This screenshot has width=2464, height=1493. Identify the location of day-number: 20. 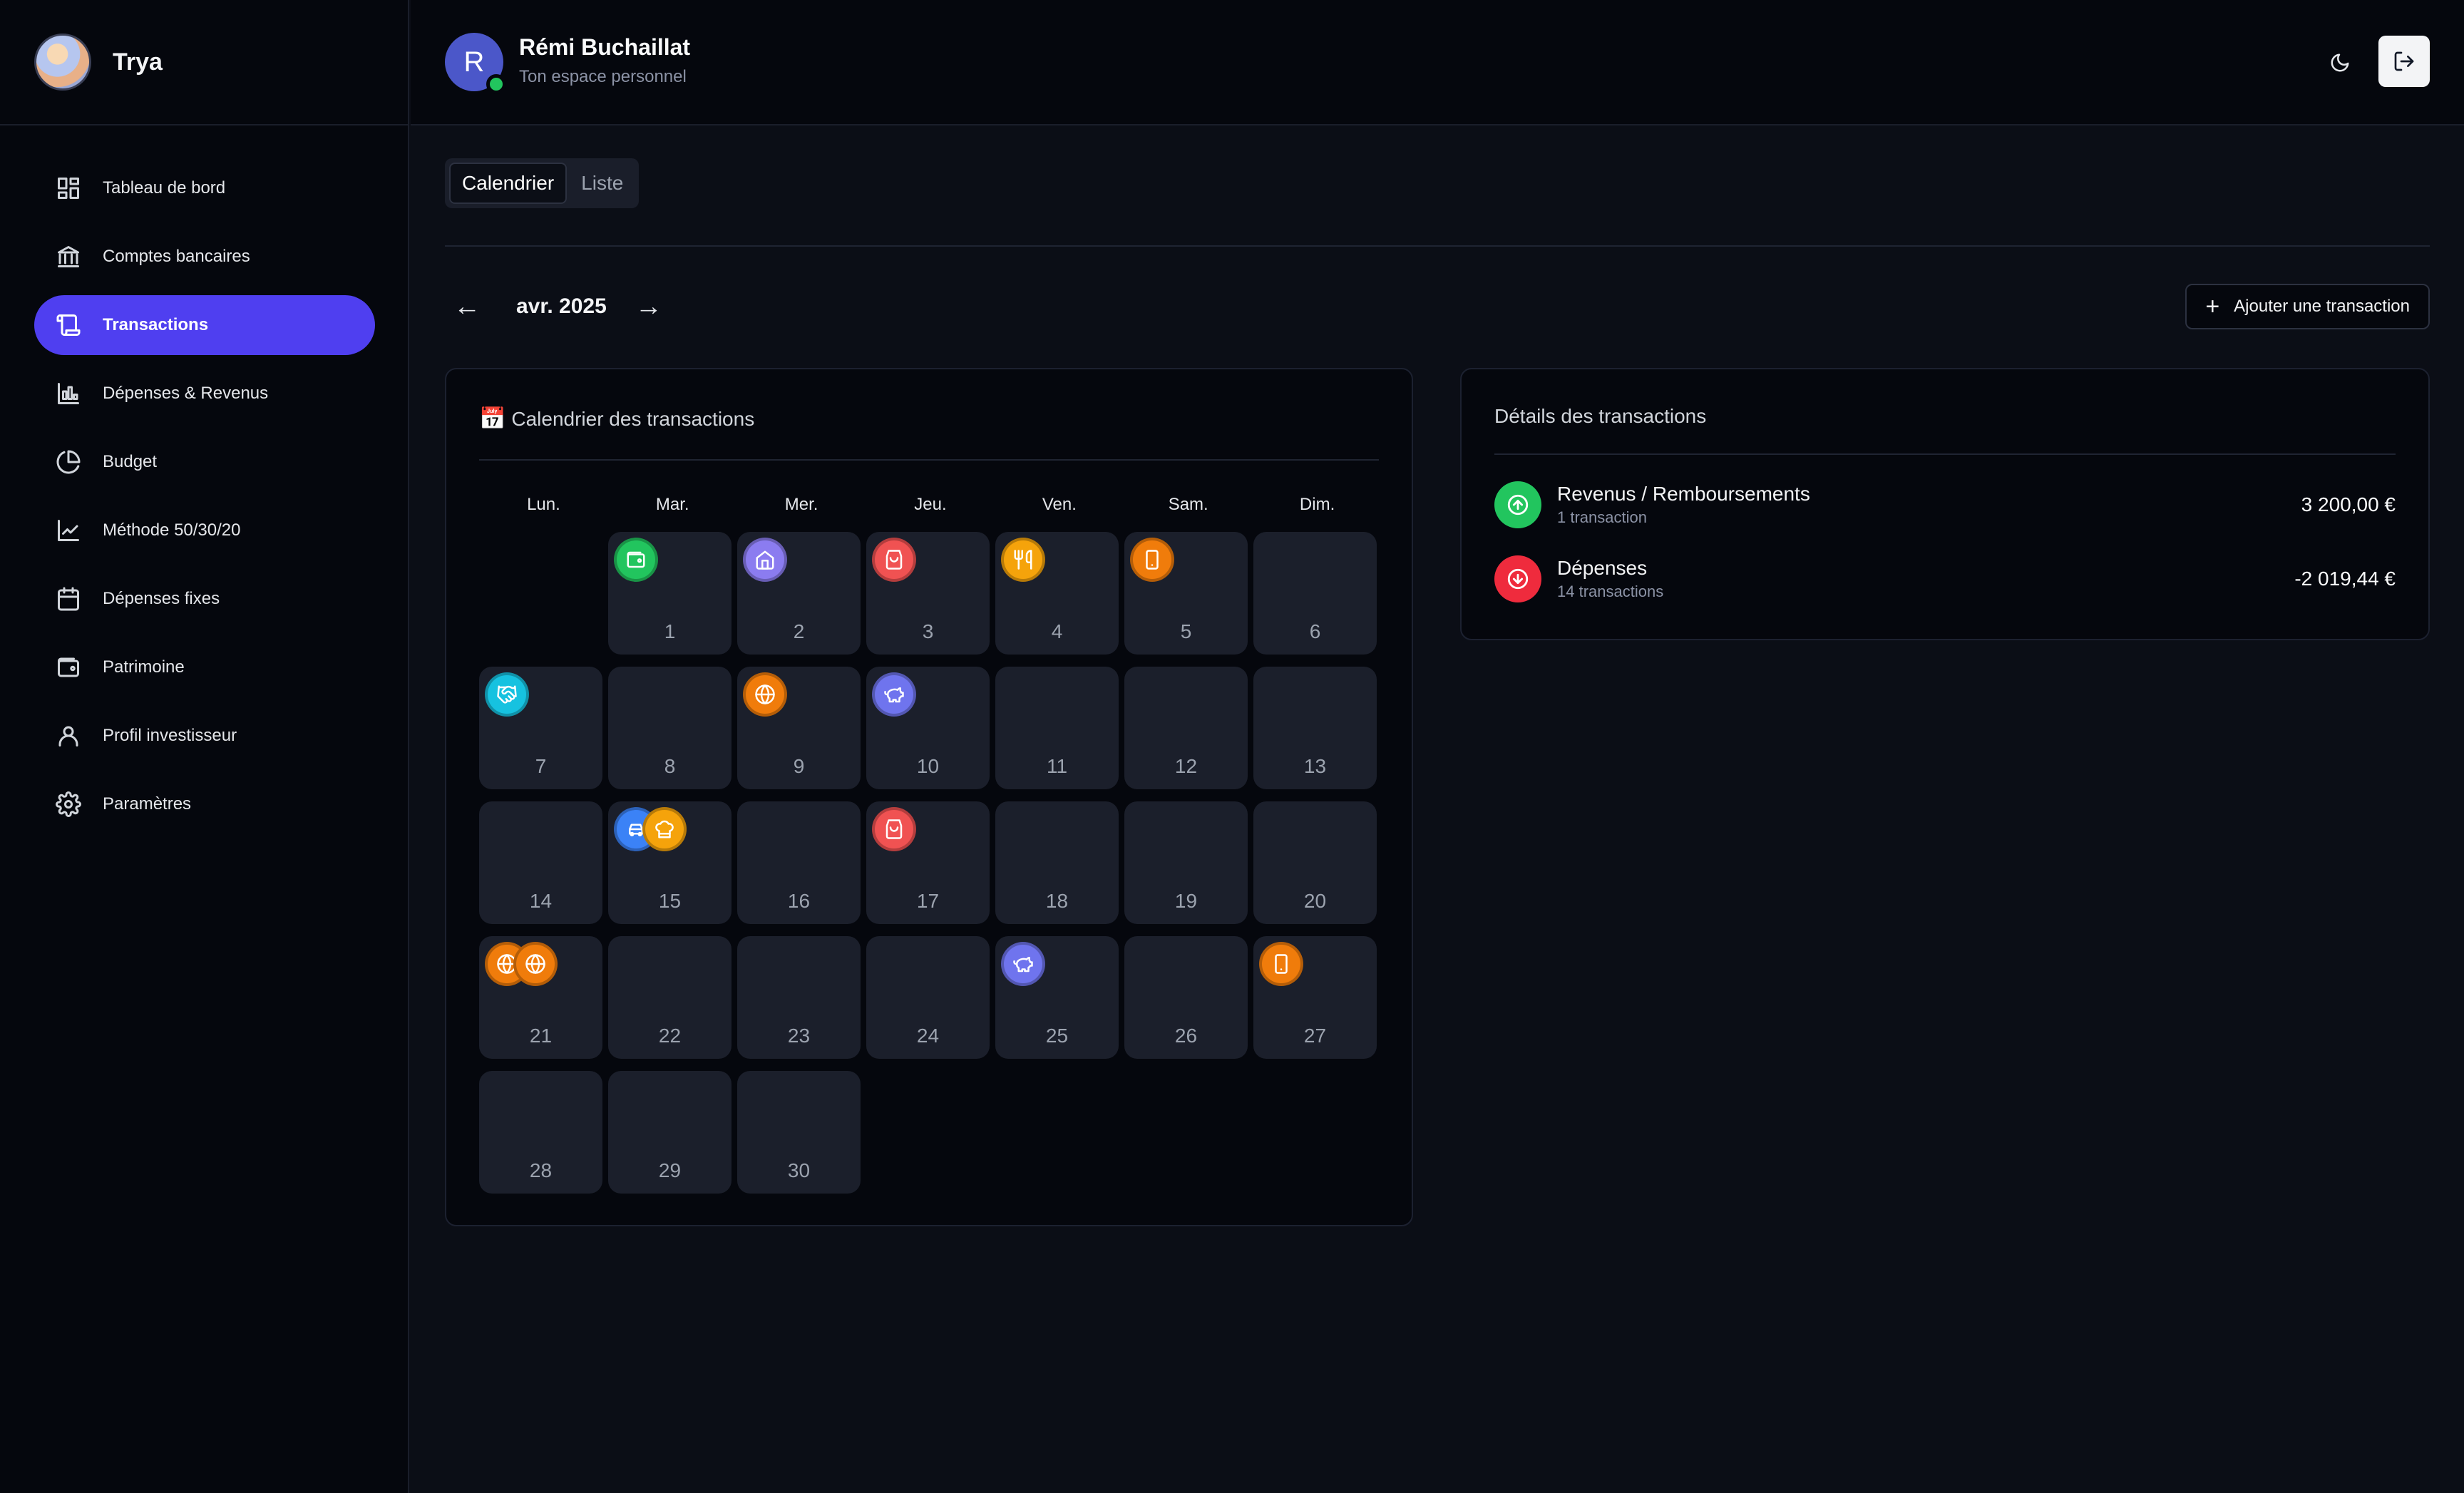
(1315, 901).